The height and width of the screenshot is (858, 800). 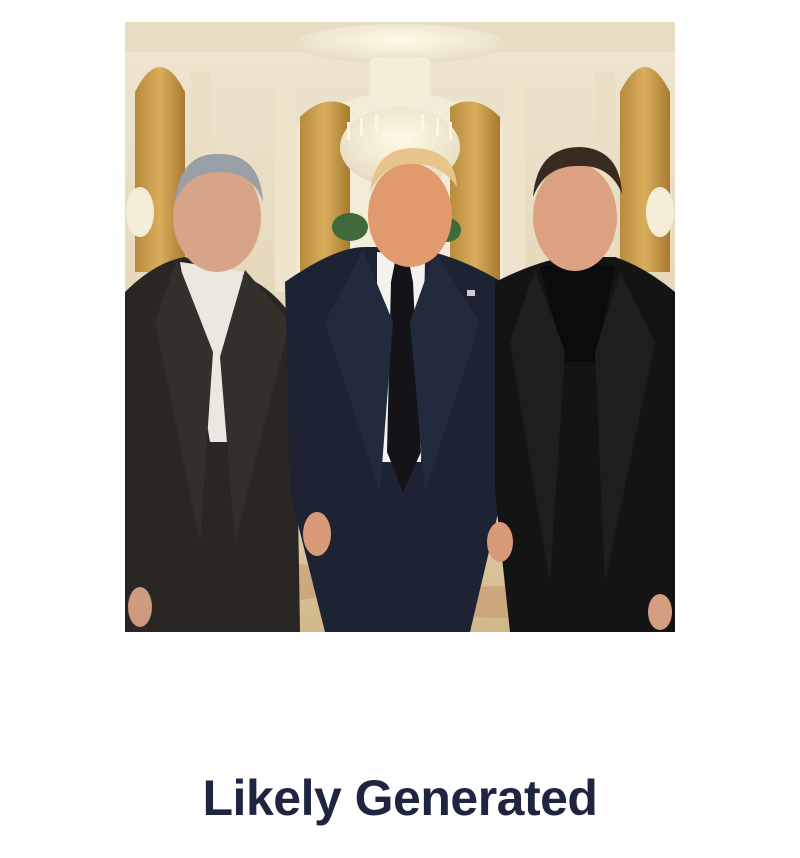 I want to click on detection-result-label: Likely Generated, so click(x=400, y=798).